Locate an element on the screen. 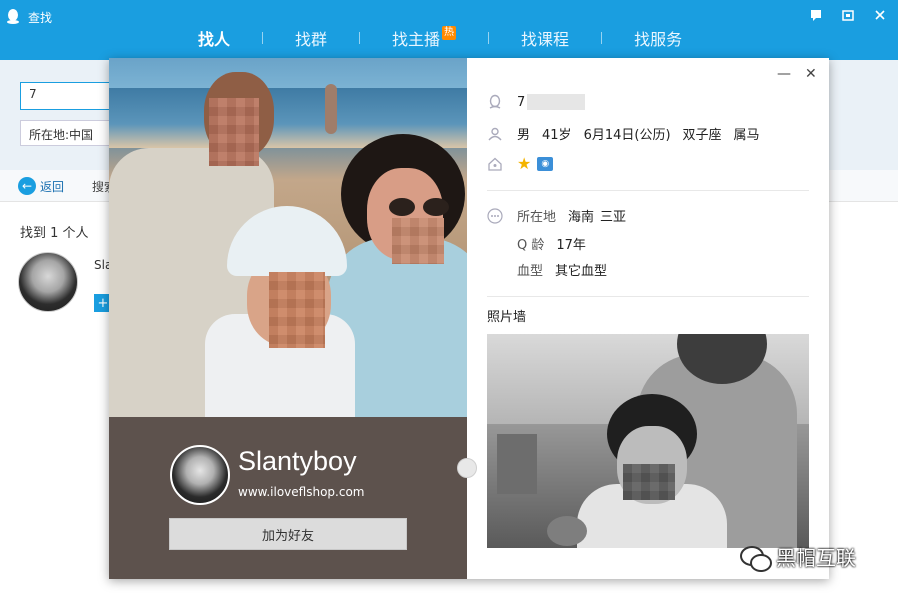 The image size is (898, 598). qage-value: 17年 is located at coordinates (571, 245).